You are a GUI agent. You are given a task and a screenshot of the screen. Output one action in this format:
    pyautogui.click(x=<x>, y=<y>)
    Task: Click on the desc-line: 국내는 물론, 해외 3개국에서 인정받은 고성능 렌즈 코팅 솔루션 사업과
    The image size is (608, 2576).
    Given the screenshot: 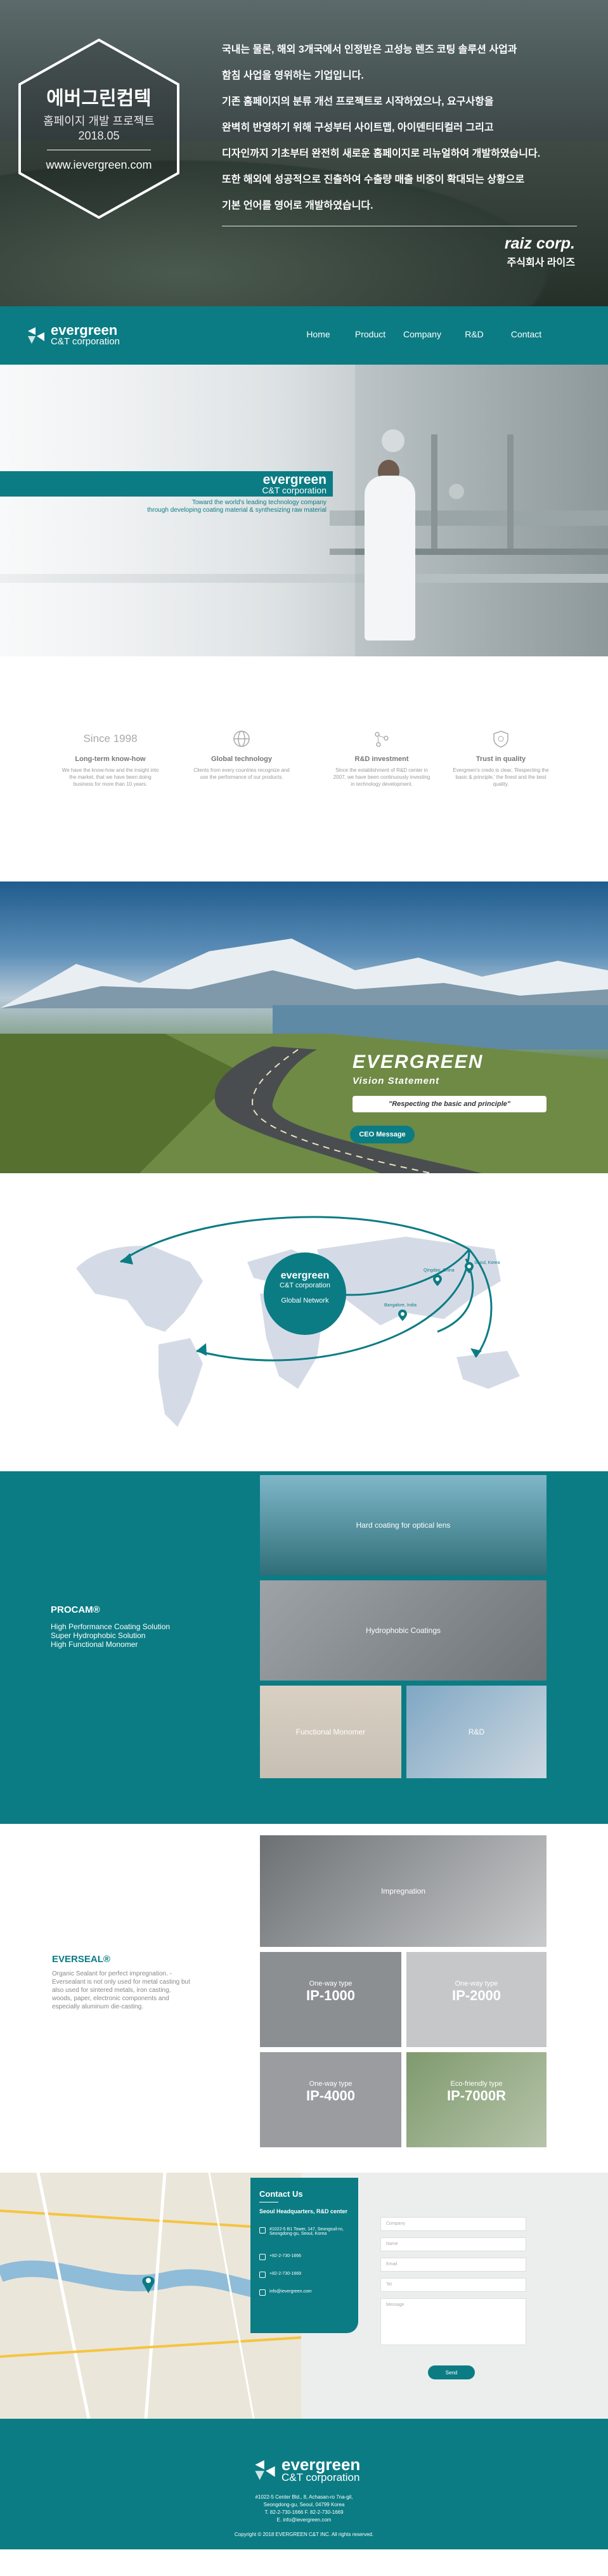 What is the action you would take?
    pyautogui.click(x=369, y=50)
    